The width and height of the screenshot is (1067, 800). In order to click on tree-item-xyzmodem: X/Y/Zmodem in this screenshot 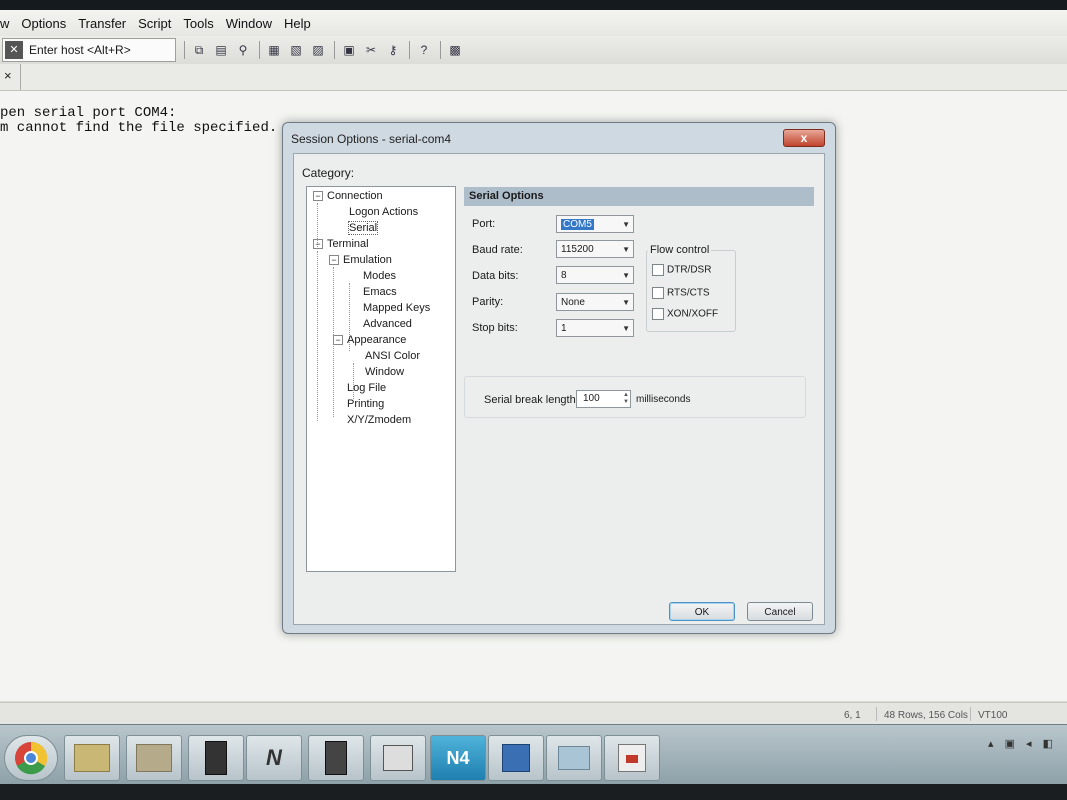, I will do `click(379, 420)`.